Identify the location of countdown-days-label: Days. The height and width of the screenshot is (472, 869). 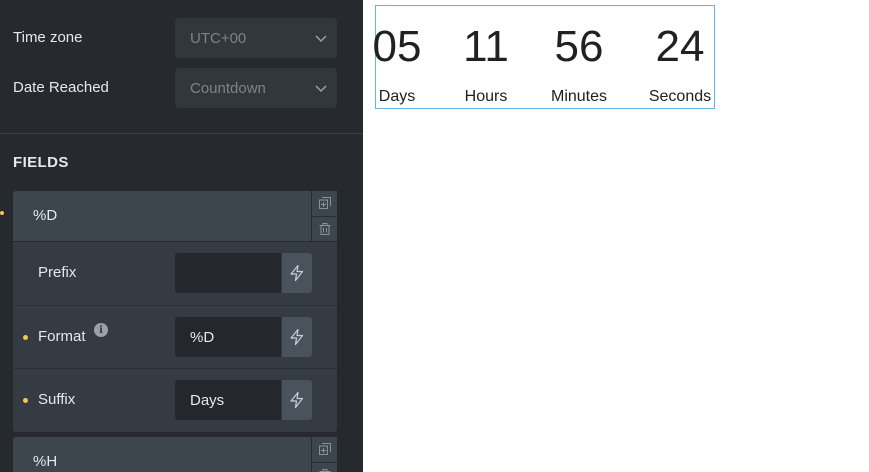
(397, 96).